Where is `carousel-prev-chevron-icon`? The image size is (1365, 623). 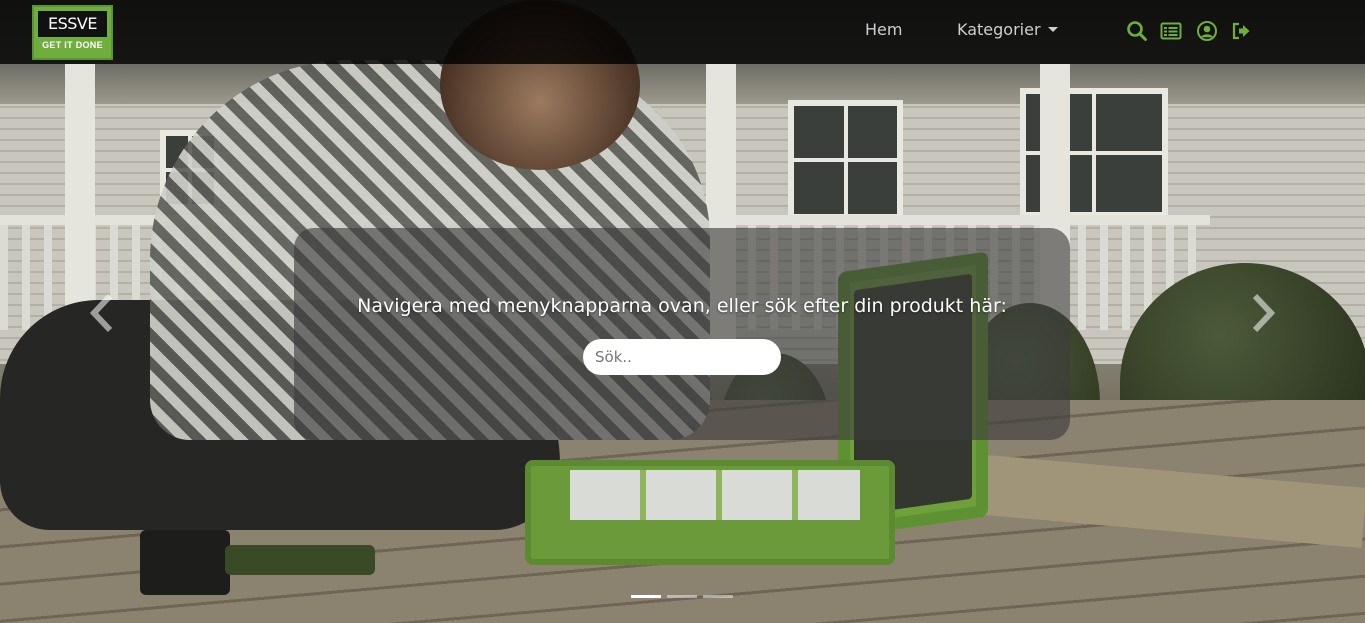 carousel-prev-chevron-icon is located at coordinates (102, 313).